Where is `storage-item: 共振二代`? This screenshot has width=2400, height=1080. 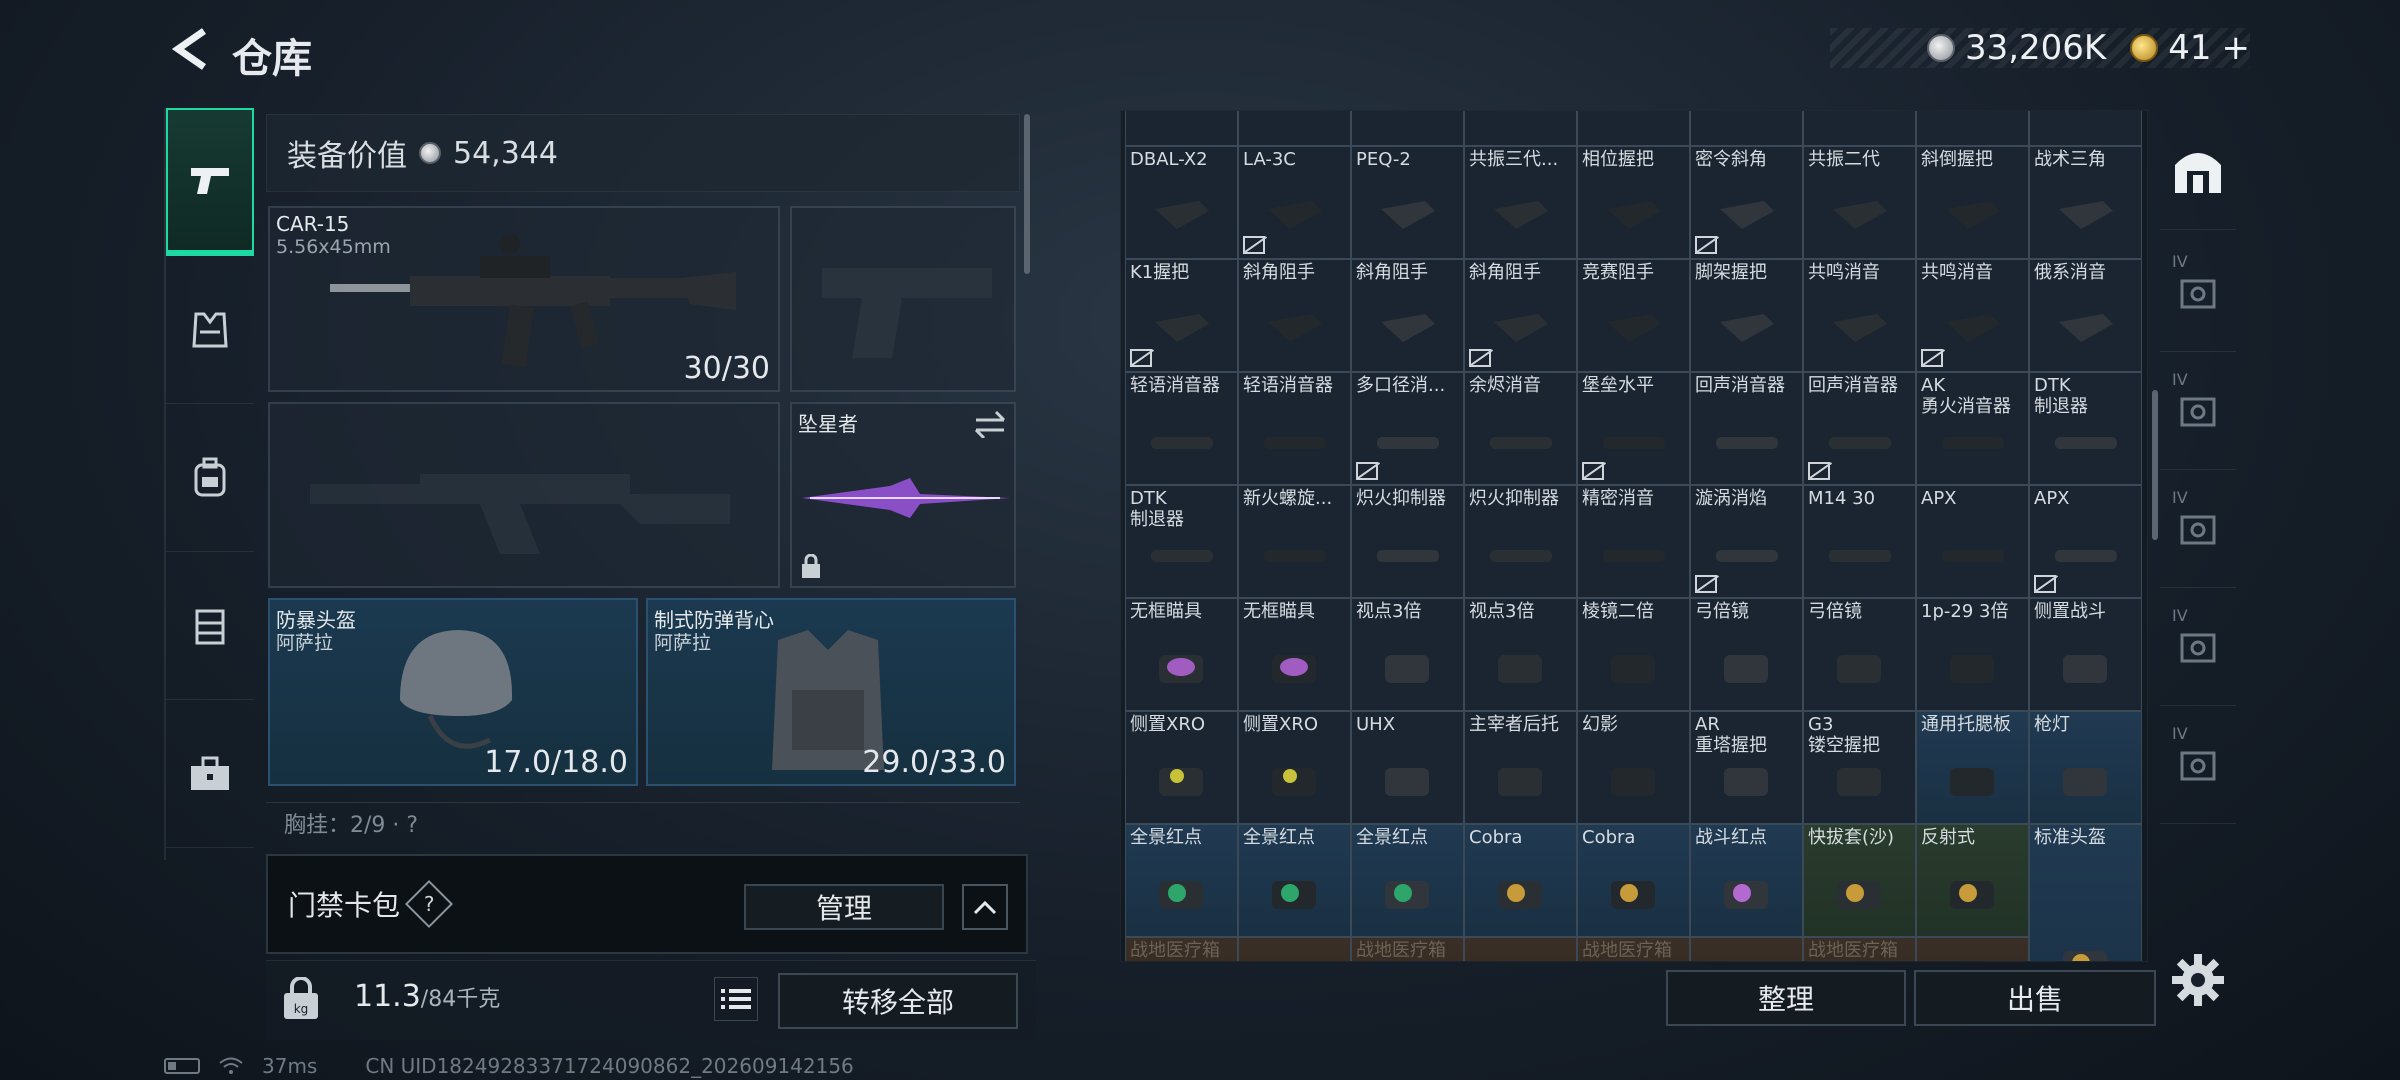 storage-item: 共振二代 is located at coordinates (1859, 202).